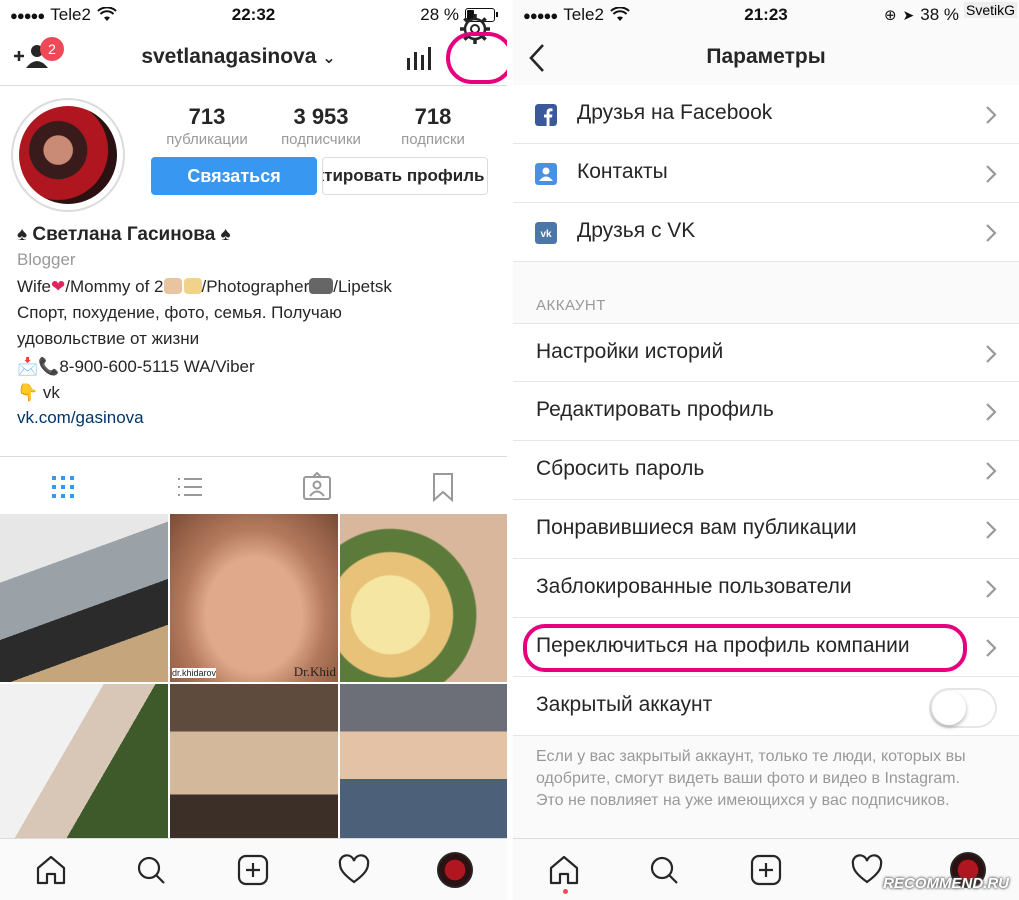  I want to click on contact-button: Связаться, so click(234, 176).